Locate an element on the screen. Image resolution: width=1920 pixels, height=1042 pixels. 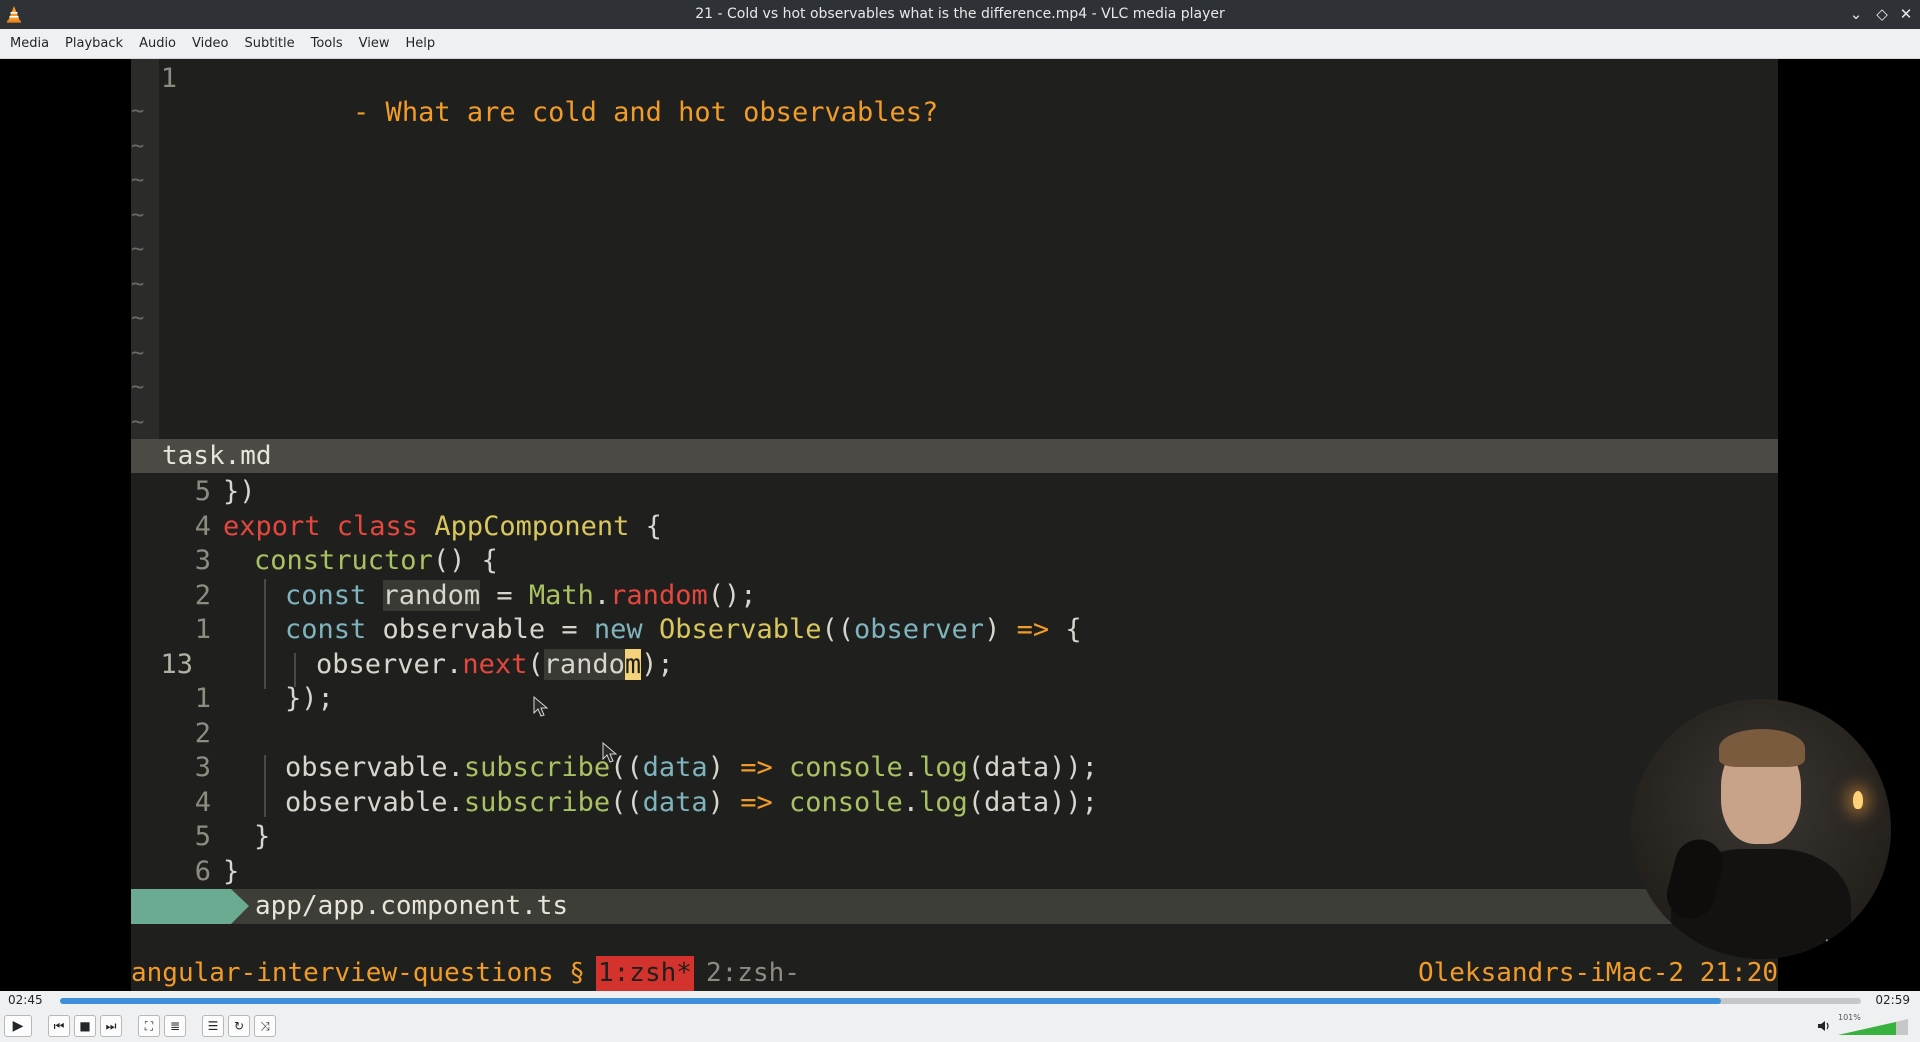
maximize-button: ◇ is located at coordinates (1882, 14).